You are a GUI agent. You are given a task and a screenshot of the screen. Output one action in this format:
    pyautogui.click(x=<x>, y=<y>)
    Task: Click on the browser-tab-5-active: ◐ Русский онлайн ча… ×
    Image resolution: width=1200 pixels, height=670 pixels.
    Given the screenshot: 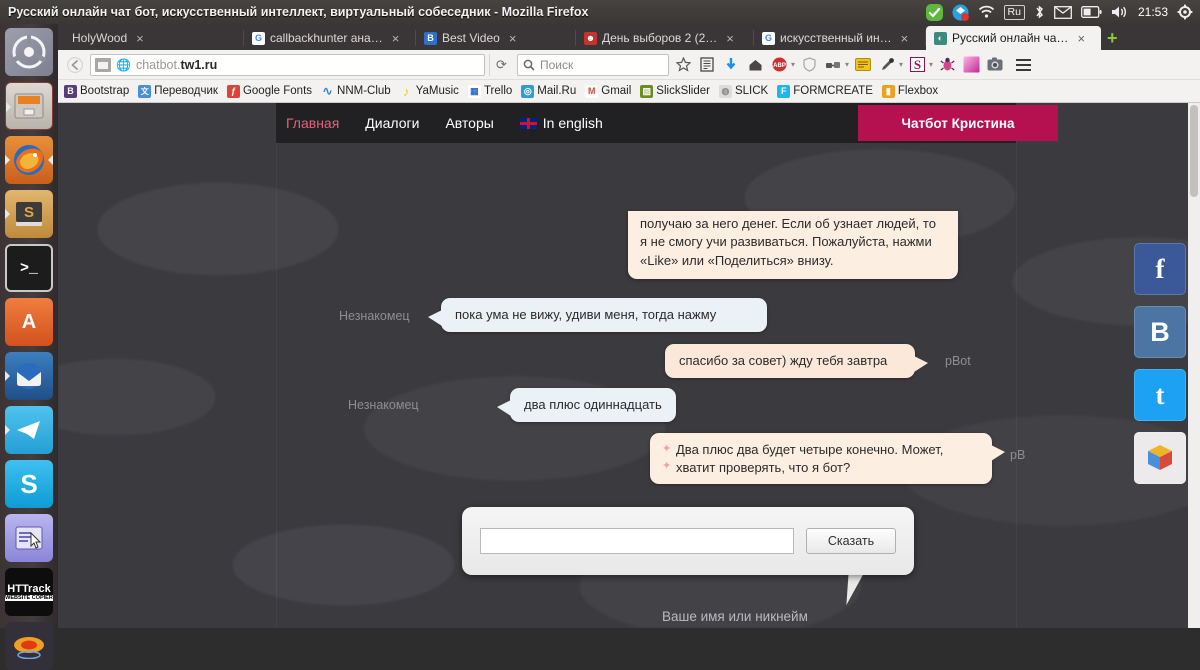 What is the action you would take?
    pyautogui.click(x=1013, y=38)
    